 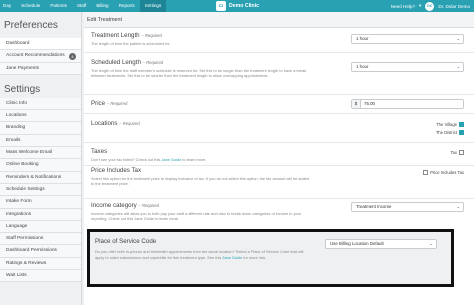 I want to click on nav-item-day: Day, so click(x=8, y=6).